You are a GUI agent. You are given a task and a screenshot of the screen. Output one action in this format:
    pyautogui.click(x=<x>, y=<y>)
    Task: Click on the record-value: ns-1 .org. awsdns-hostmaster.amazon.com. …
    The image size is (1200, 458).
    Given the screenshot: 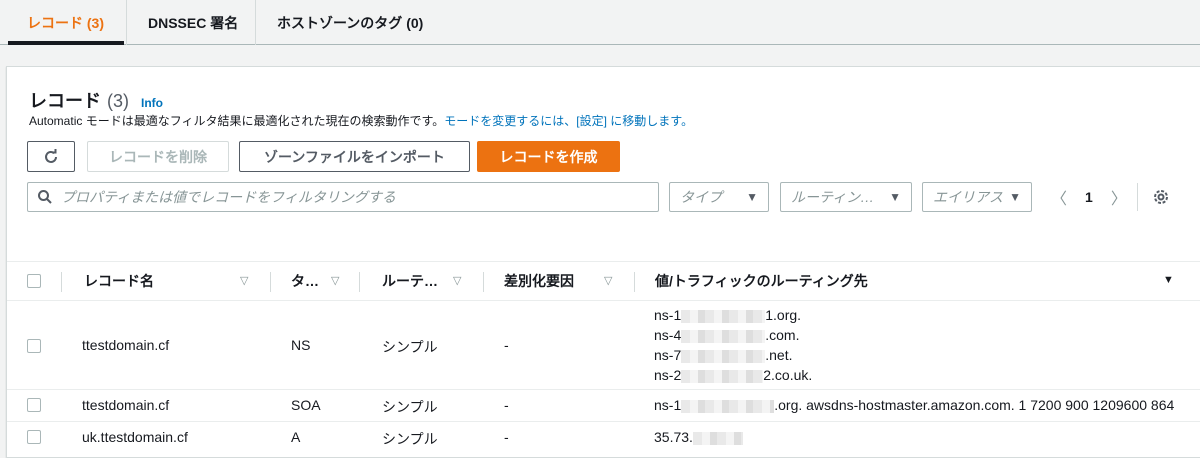 What is the action you would take?
    pyautogui.click(x=914, y=405)
    